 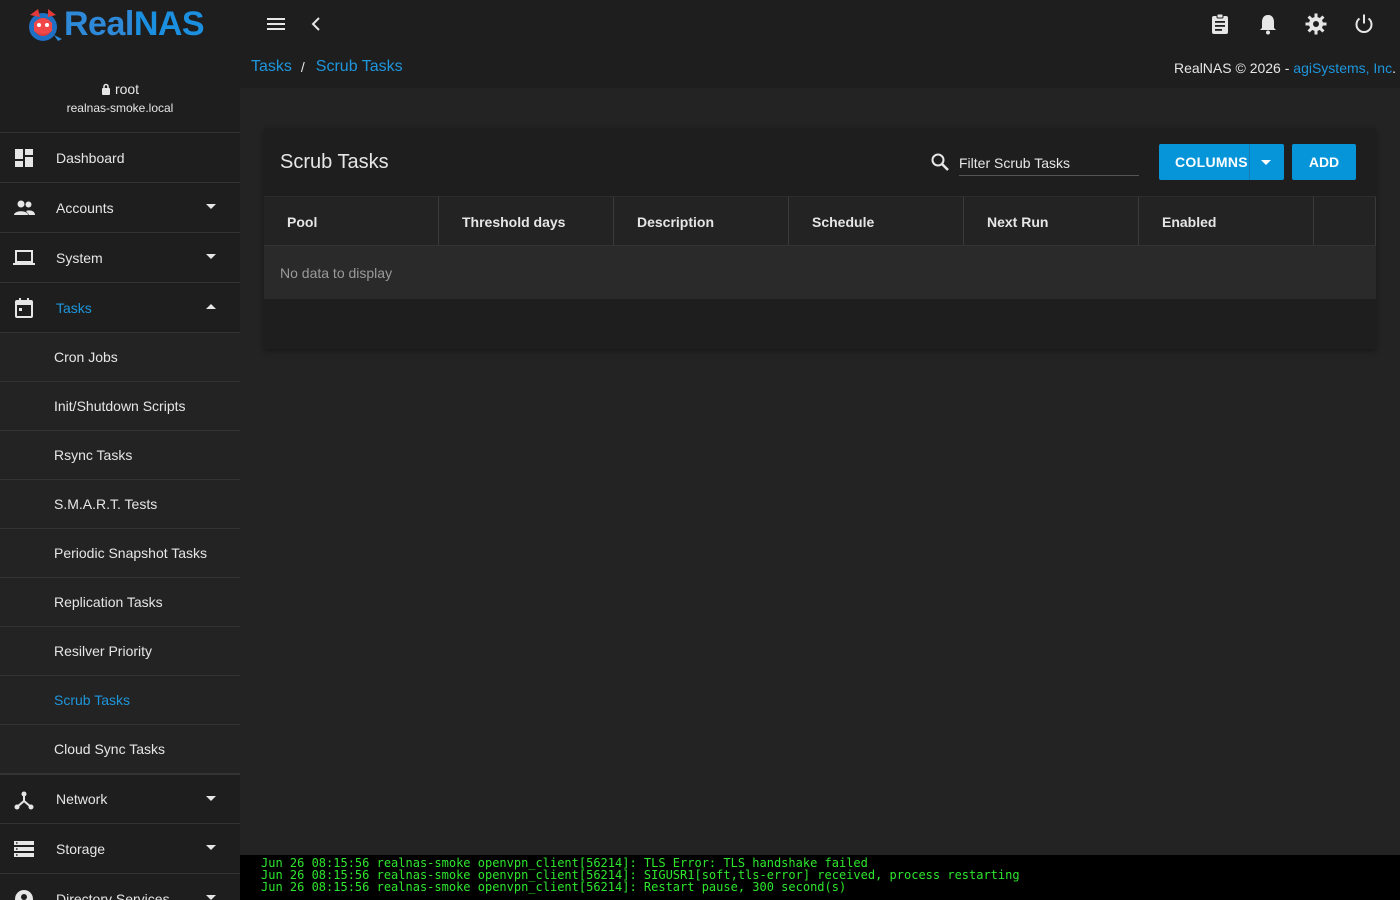 What do you see at coordinates (120, 208) in the screenshot?
I see `sidebar-item-accounts: Accounts` at bounding box center [120, 208].